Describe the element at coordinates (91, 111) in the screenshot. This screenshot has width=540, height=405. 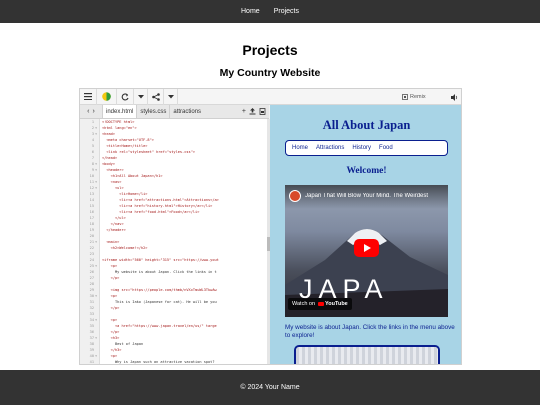
I see `tab-scroll-arrows: ‹ ›` at that location.